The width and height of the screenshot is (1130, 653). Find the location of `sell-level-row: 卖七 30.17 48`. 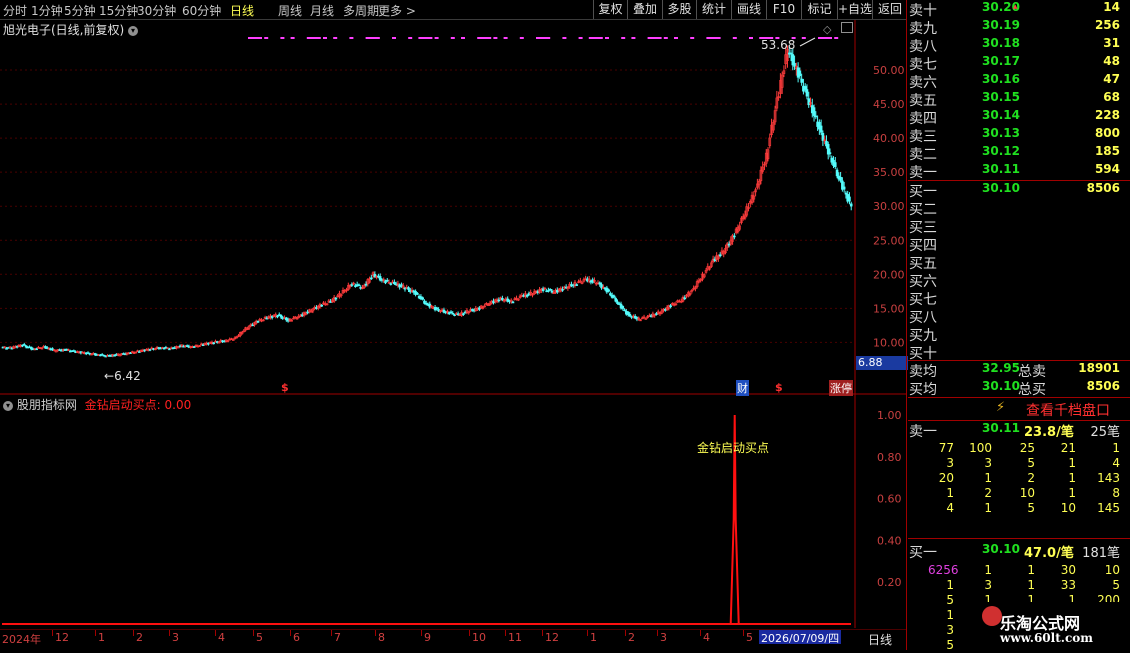

sell-level-row: 卖七 30.17 48 is located at coordinates (1019, 63).